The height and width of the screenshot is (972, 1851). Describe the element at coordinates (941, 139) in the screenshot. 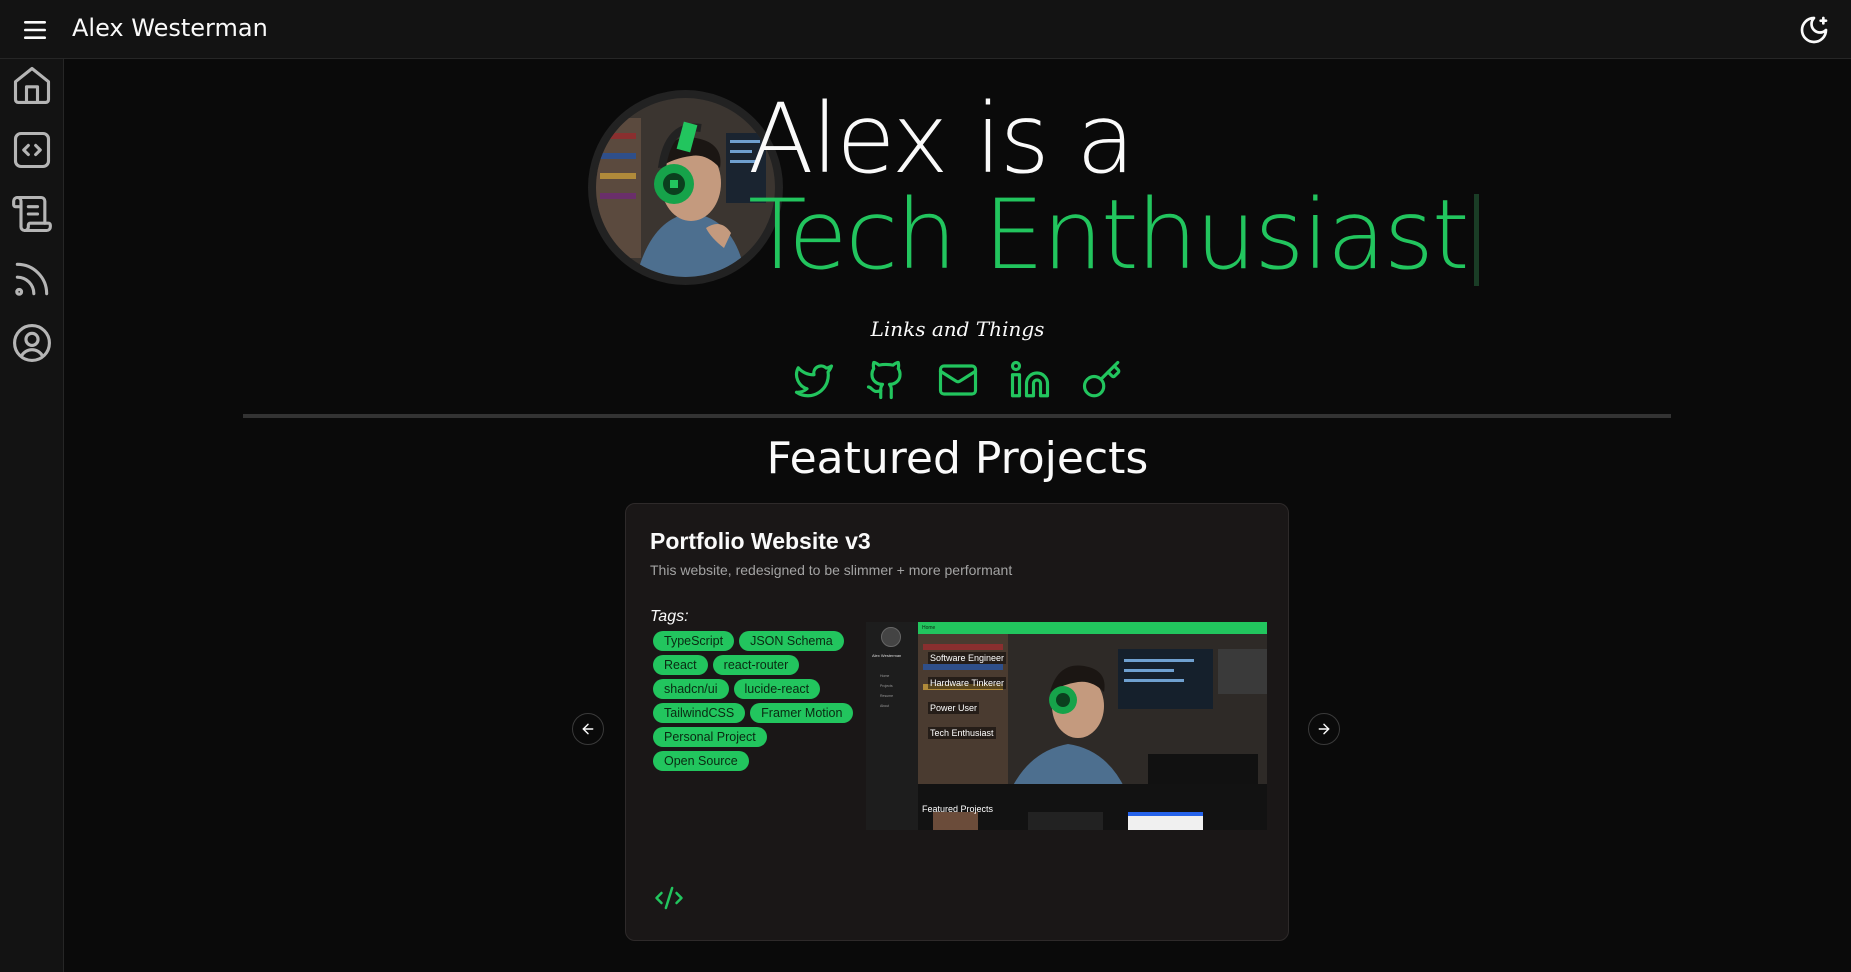

I see `hero-heading: Alex is a` at that location.